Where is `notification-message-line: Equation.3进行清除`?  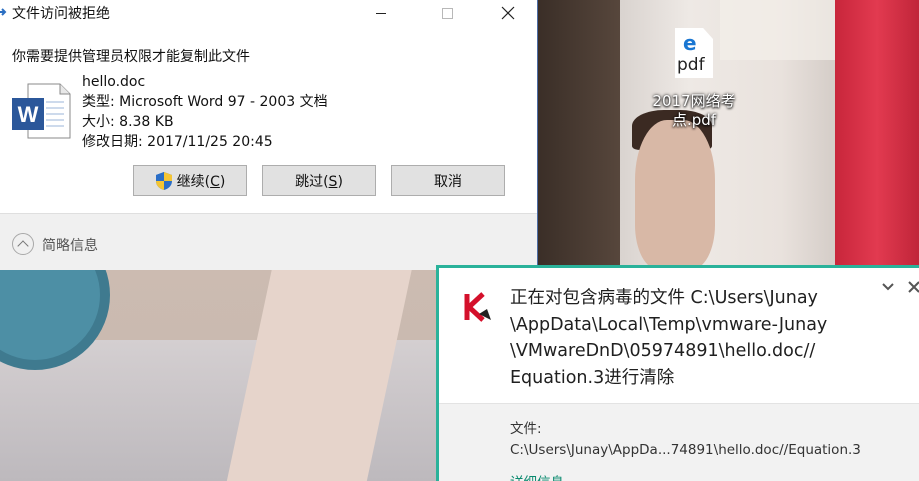
notification-message-line: Equation.3进行清除 is located at coordinates (592, 377).